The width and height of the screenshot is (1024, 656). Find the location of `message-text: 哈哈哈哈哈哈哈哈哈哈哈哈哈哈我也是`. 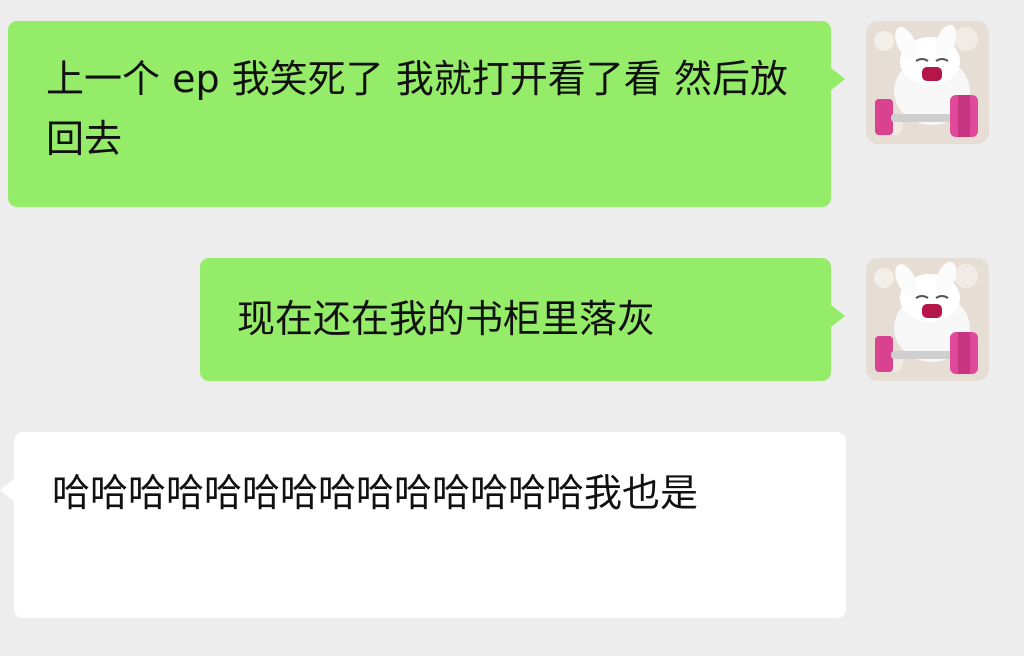

message-text: 哈哈哈哈哈哈哈哈哈哈哈哈哈哈我也是 is located at coordinates (375, 493).